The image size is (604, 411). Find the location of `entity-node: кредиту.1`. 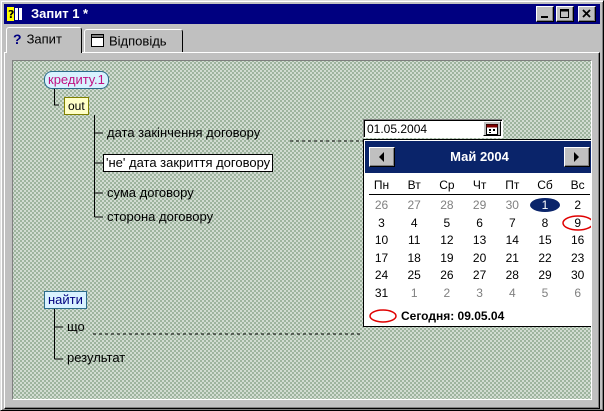

entity-node: кредиту.1 is located at coordinates (76, 80).